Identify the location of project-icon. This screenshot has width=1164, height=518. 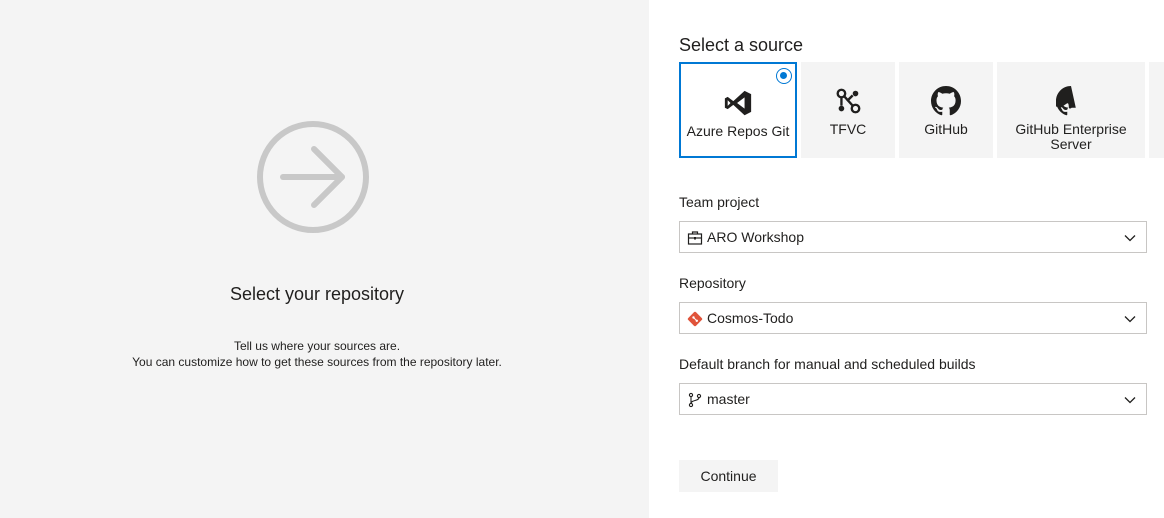
(695, 238).